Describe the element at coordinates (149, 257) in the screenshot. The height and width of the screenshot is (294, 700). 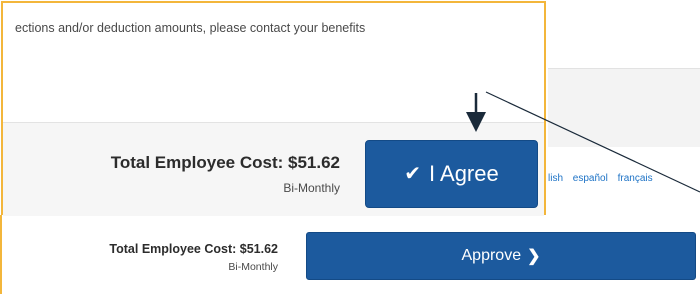
I see `bottom-cost-summary: Total Employee Cost: $51.62 Bi-Monthly` at that location.